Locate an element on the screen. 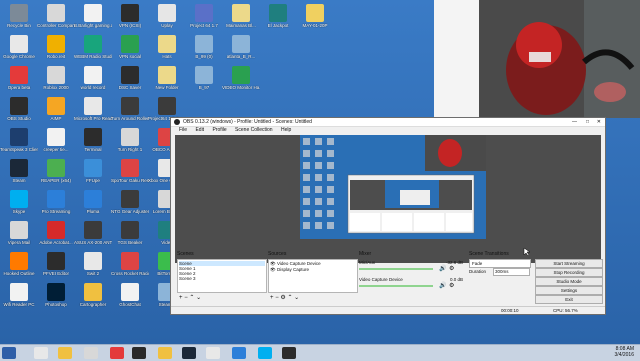 Image resolution: width=640 pixels, height=361 pixels. desktop-icon: El Jackpot is located at coordinates (278, 16).